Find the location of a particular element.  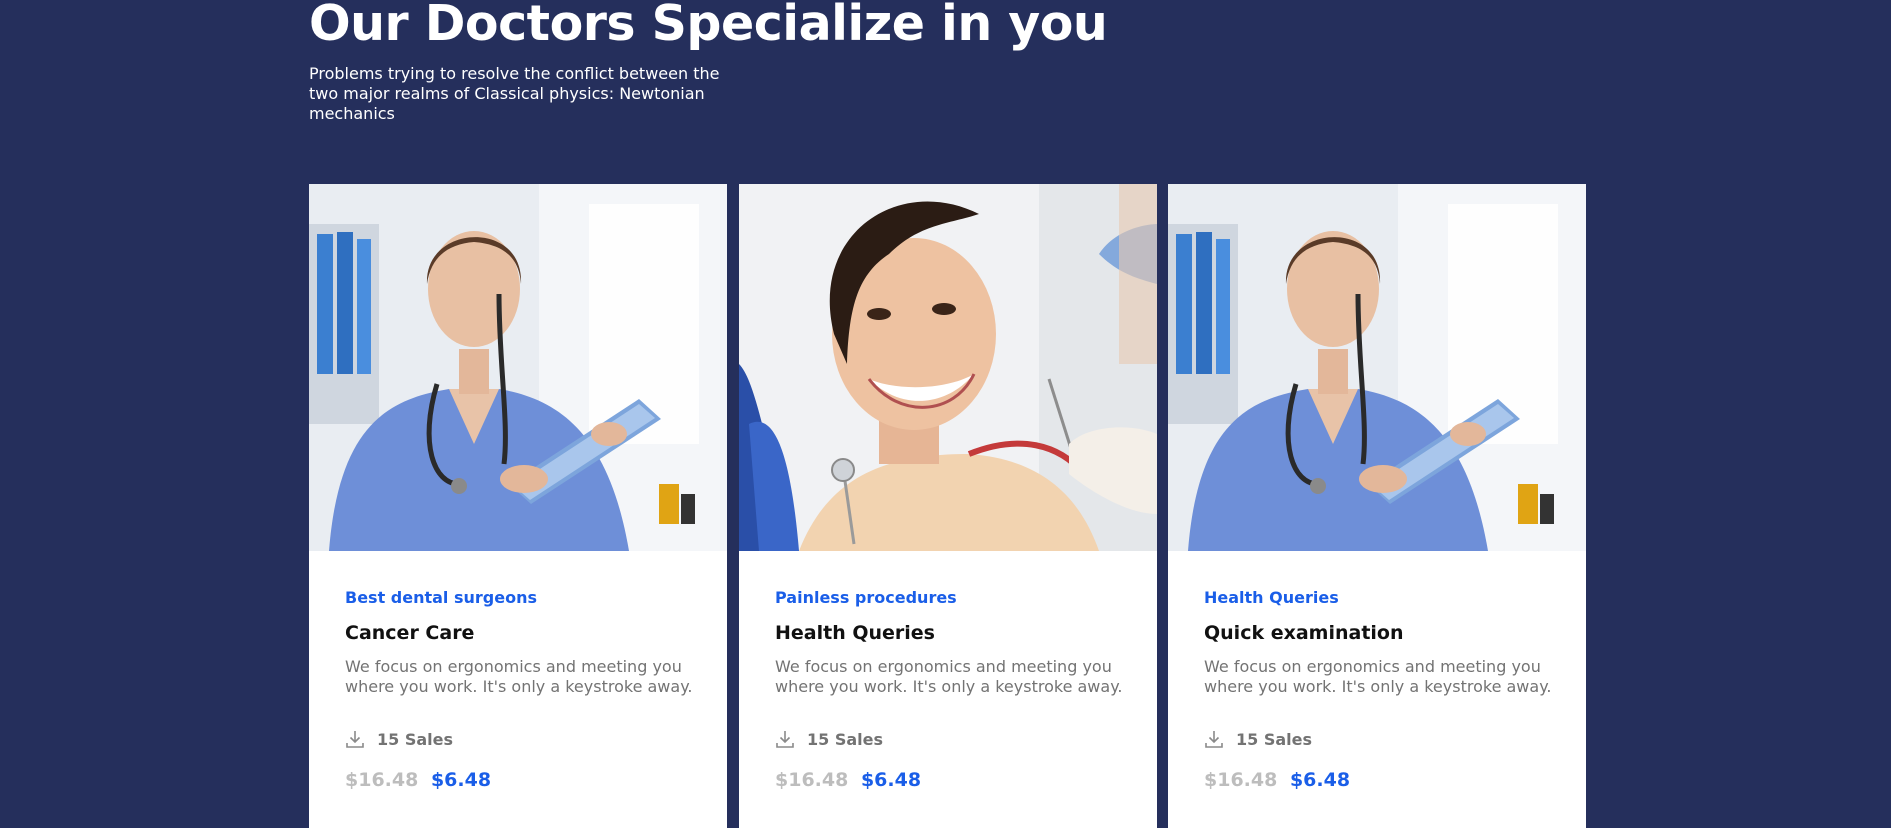

card-title: Cancer Care is located at coordinates (409, 633).